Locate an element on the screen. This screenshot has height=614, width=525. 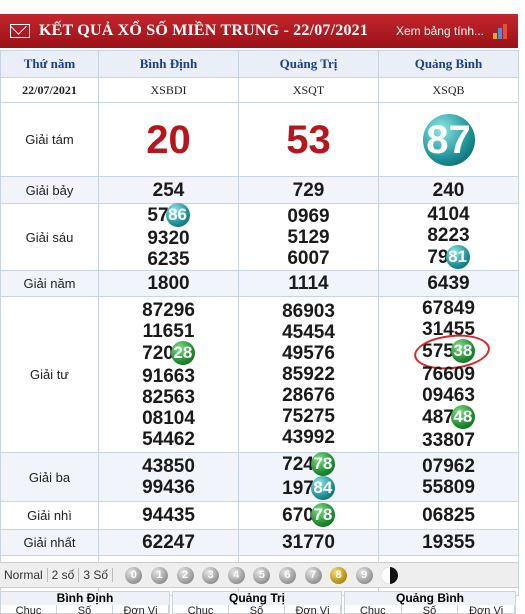
prize-number: 5786 is located at coordinates (168, 215).